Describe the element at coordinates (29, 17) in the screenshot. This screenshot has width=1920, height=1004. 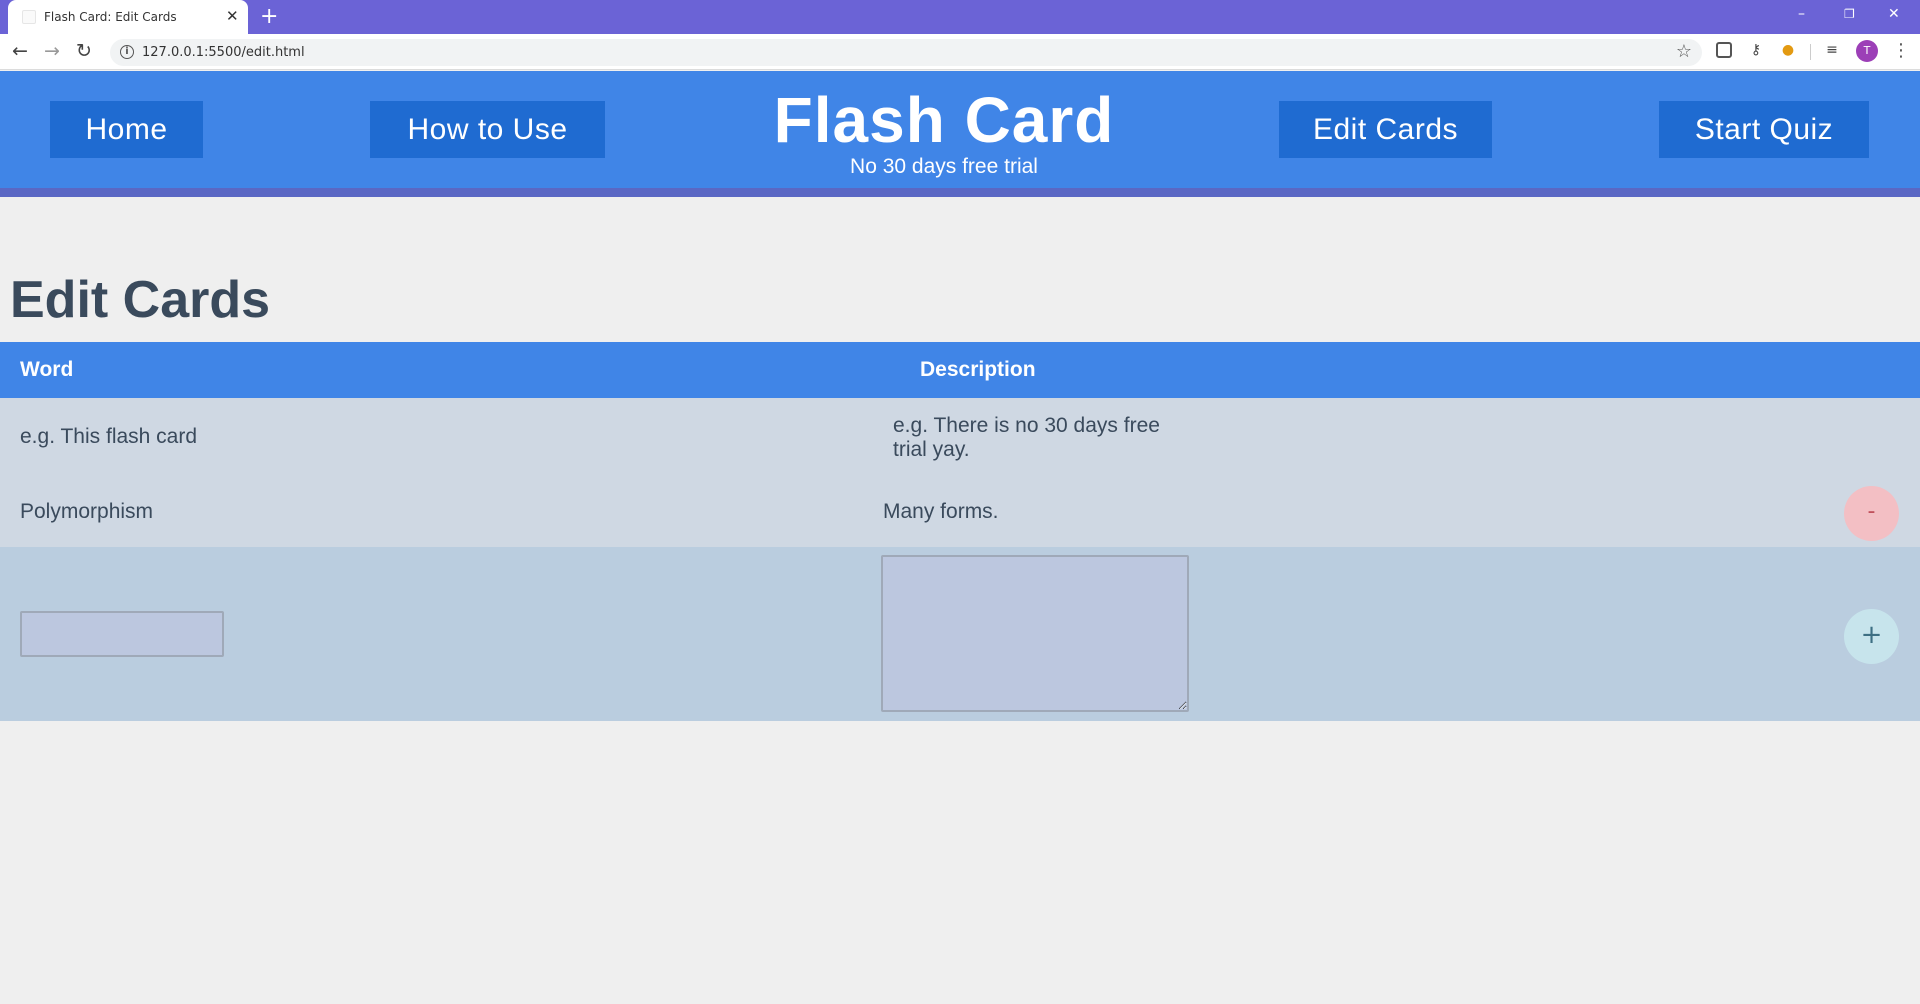
I see `page-favicon-icon` at that location.